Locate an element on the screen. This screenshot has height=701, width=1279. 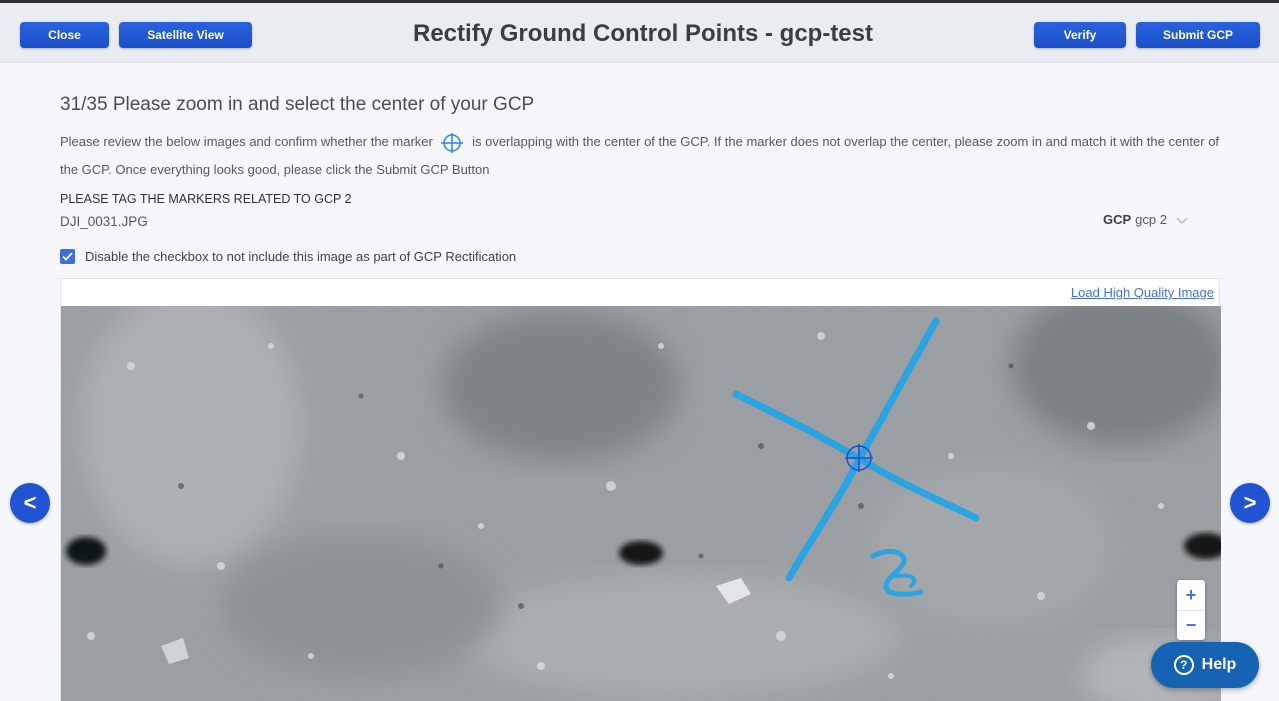
tag-instruction: PLEASE TAG THE MARKERS RELATED TO GCP 2 is located at coordinates (206, 199).